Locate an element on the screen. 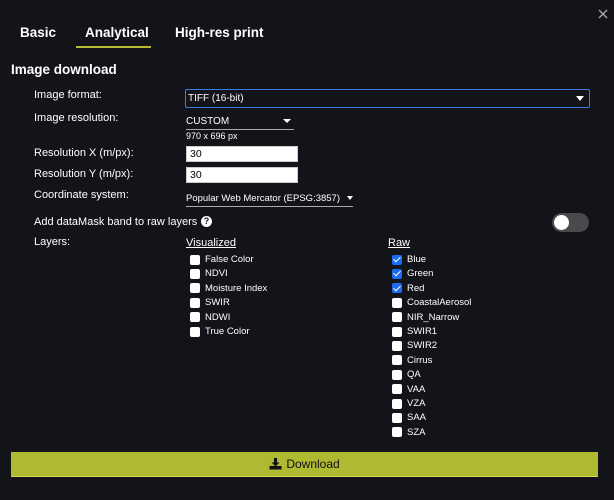 This screenshot has width=614, height=500. resolution-y-input is located at coordinates (242, 175).